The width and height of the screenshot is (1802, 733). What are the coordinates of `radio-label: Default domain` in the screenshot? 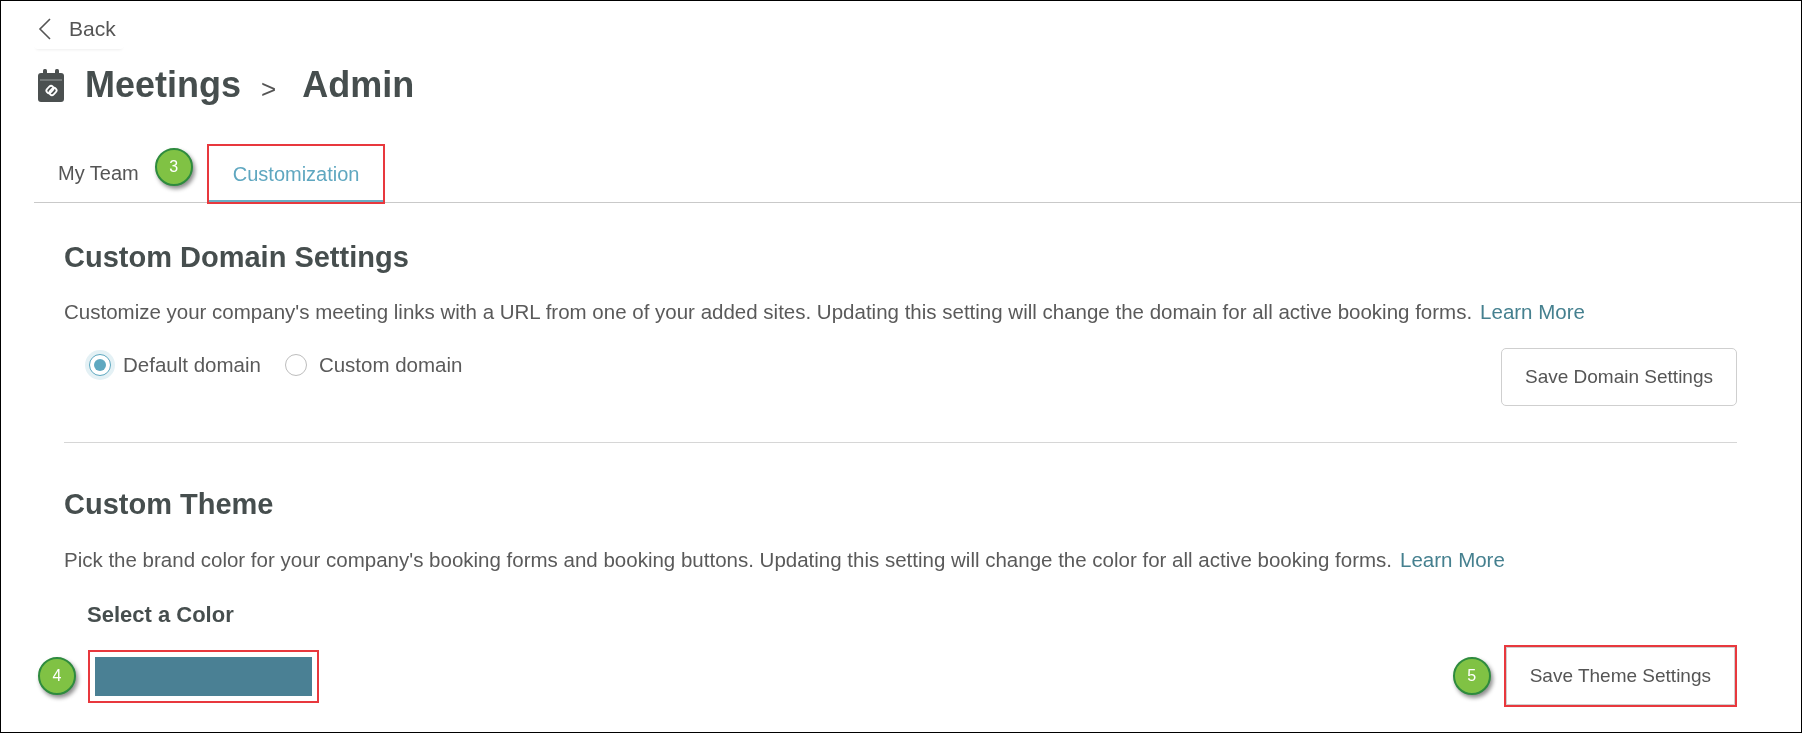 It's located at (192, 365).